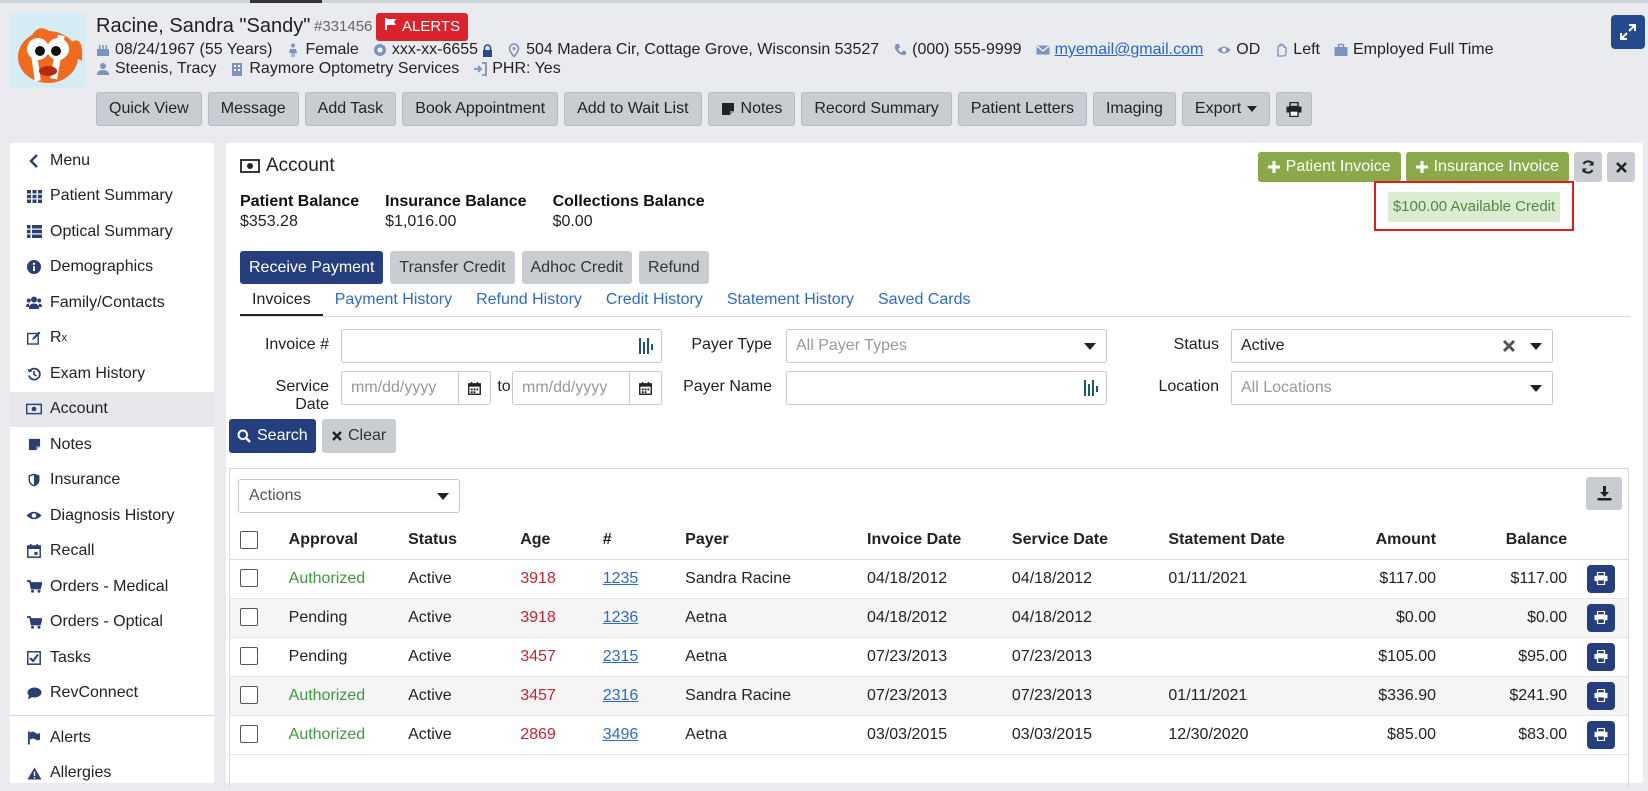 The height and width of the screenshot is (791, 1648). I want to click on clear-selection-icon, so click(1509, 346).